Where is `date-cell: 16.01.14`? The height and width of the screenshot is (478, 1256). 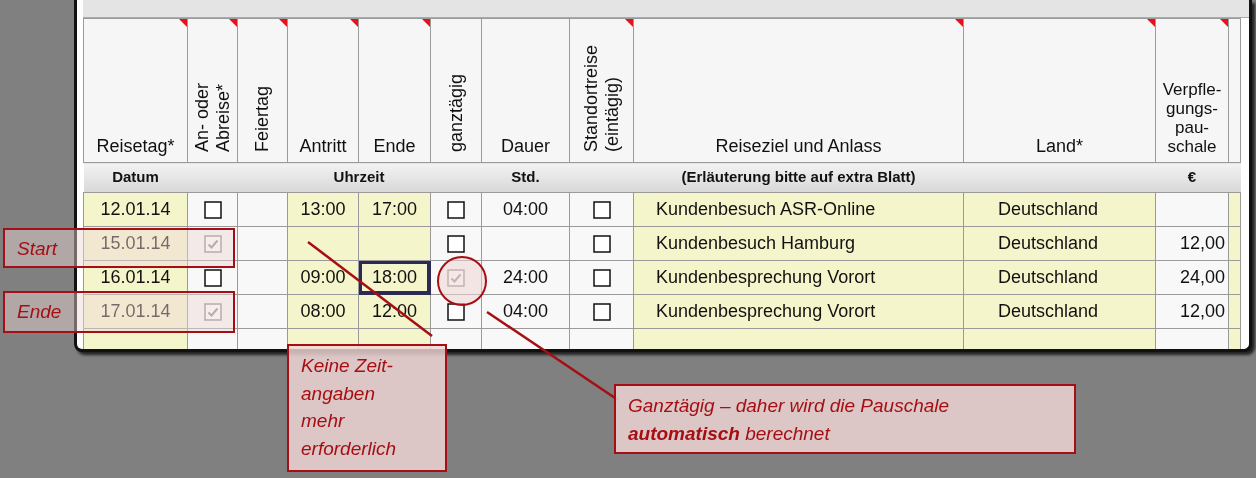
date-cell: 16.01.14 is located at coordinates (135, 277).